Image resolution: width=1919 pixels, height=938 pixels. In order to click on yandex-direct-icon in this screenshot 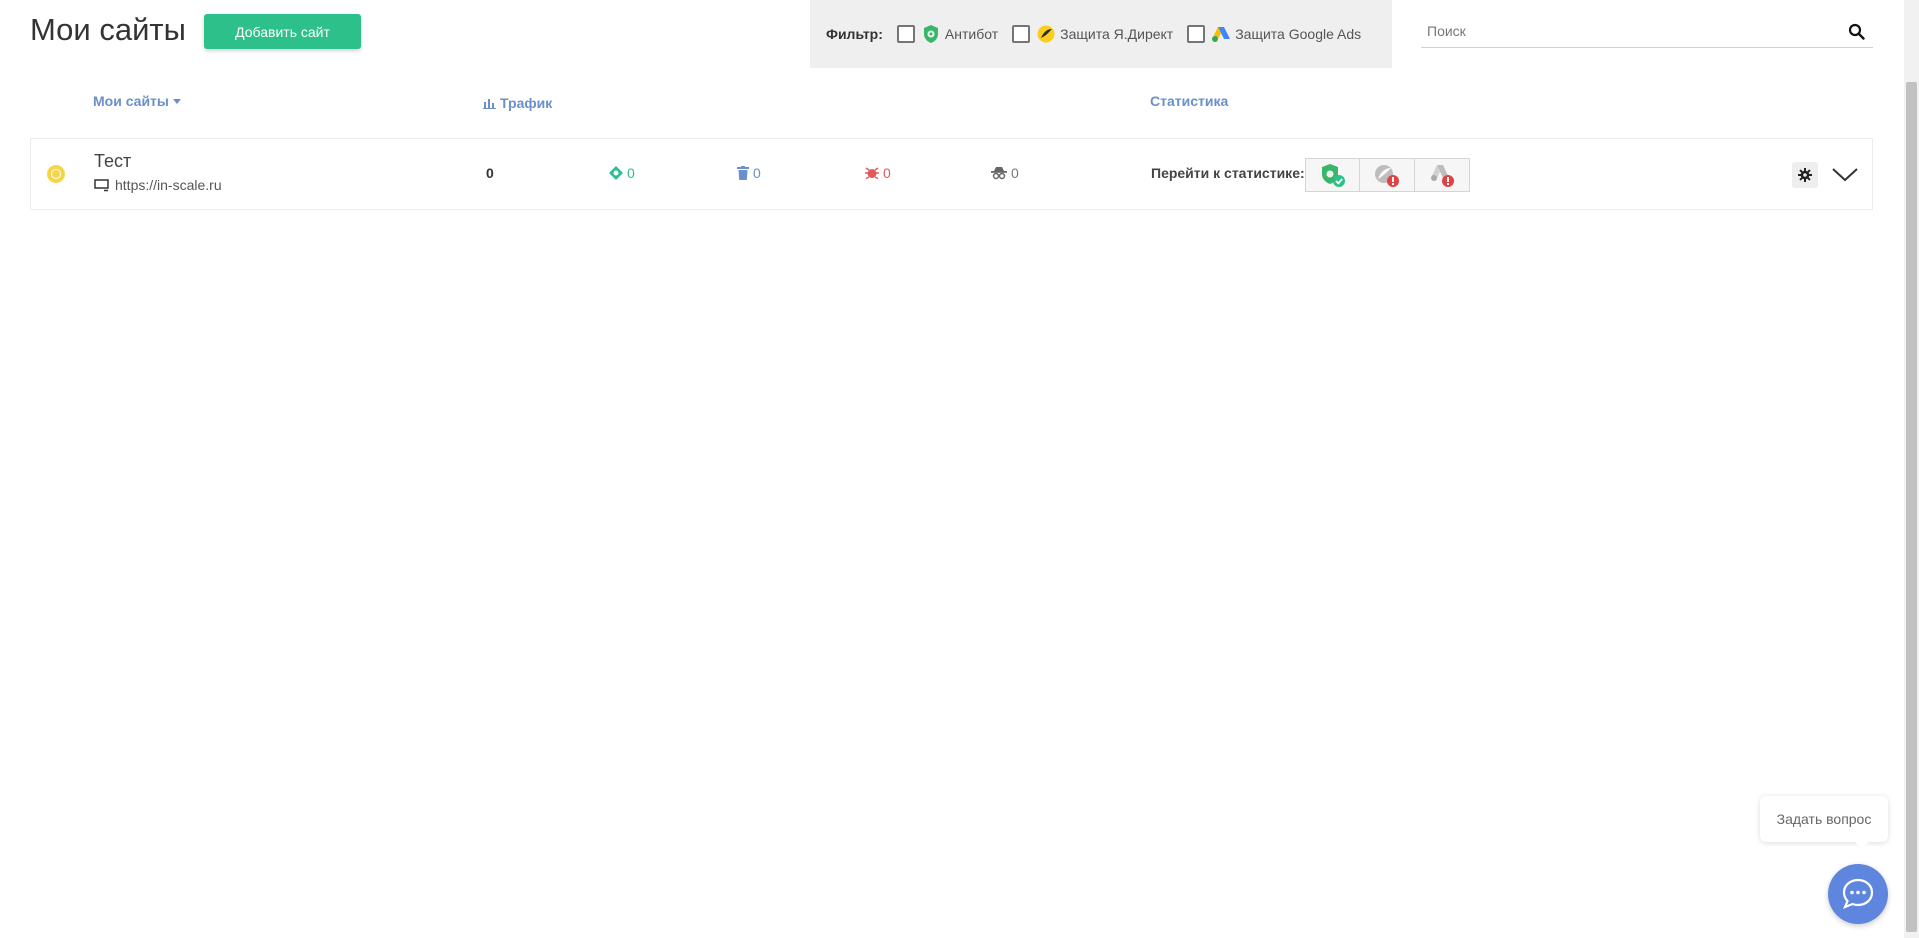, I will do `click(1046, 34)`.